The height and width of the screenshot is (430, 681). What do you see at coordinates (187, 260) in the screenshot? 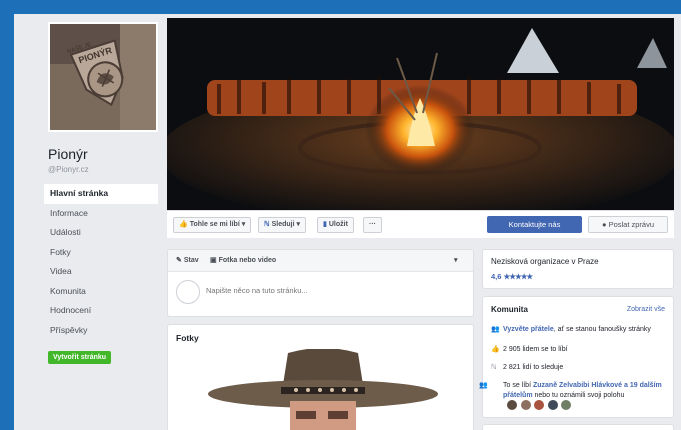
I see `status-tab: ✎ Stav` at bounding box center [187, 260].